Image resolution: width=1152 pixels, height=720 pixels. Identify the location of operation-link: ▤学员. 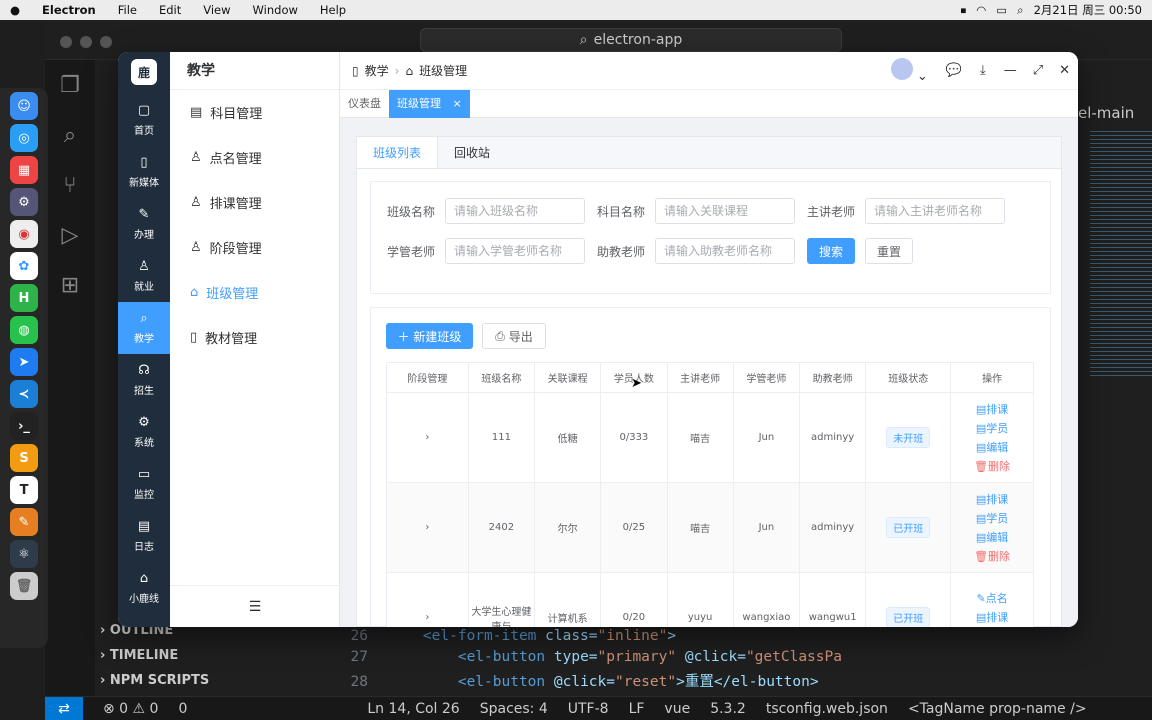
(992, 428).